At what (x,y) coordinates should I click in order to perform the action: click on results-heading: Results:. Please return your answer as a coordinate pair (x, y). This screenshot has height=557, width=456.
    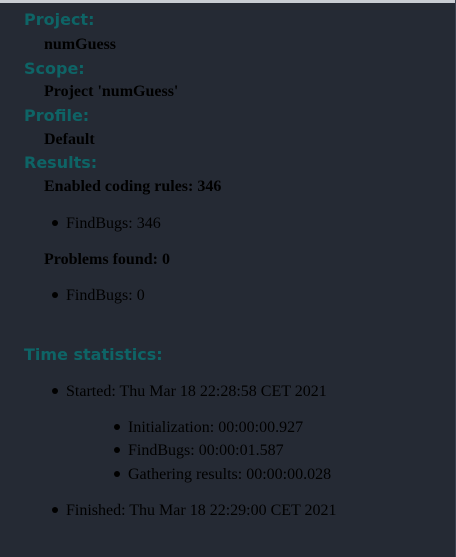
    Looking at the image, I should click on (61, 162).